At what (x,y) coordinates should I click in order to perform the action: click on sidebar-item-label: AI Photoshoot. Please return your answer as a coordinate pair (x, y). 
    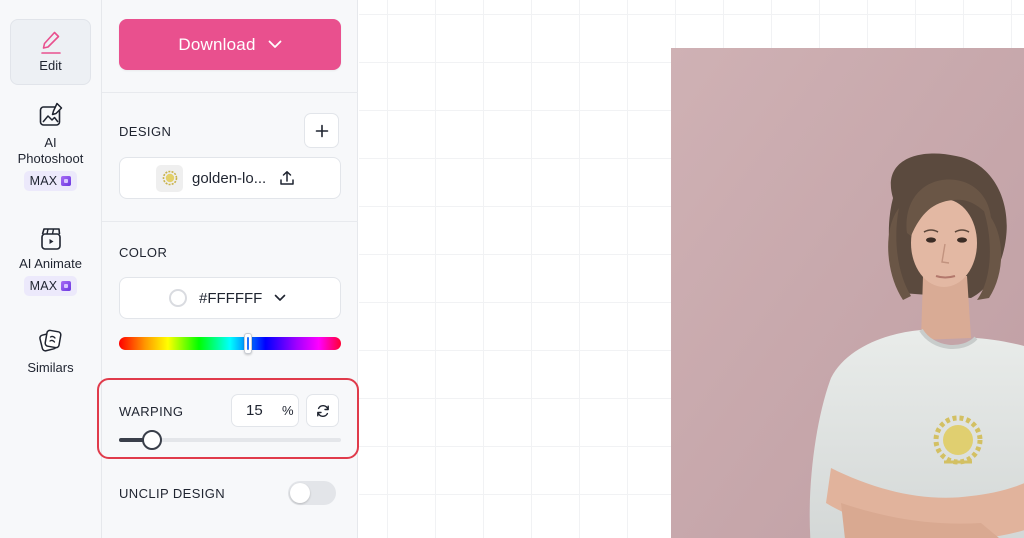
    Looking at the image, I should click on (50, 150).